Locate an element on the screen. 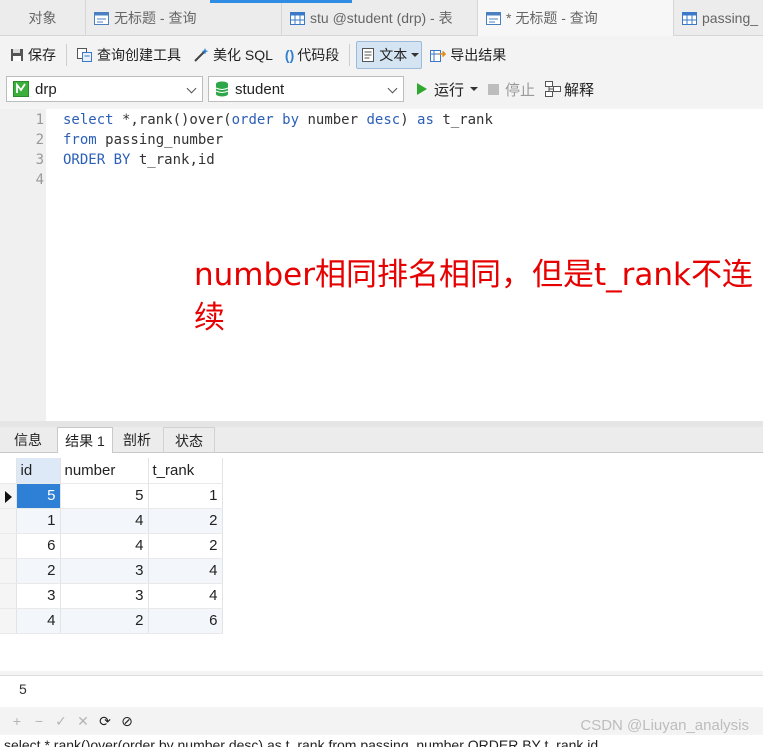 The width and height of the screenshot is (763, 747). refresh-icon: ⟳ is located at coordinates (105, 721).